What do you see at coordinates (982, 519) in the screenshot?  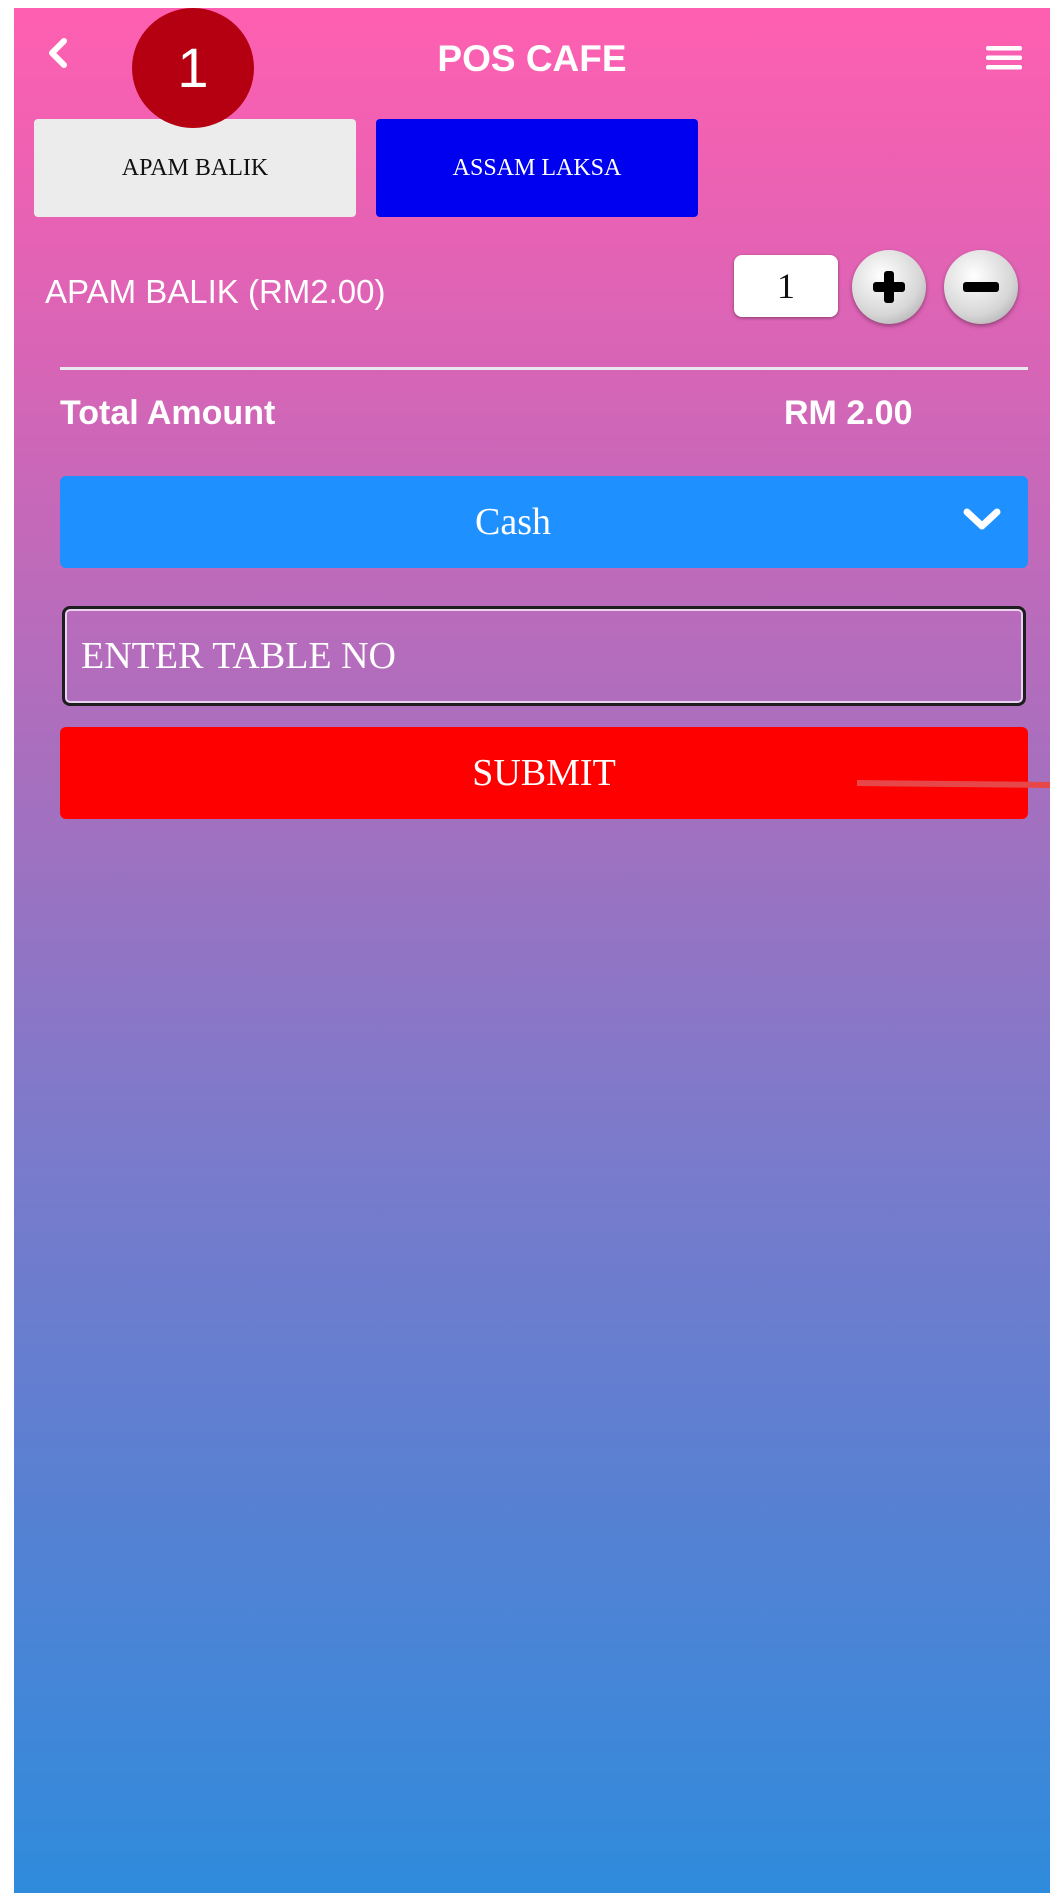 I see `chevron-down-icon` at bounding box center [982, 519].